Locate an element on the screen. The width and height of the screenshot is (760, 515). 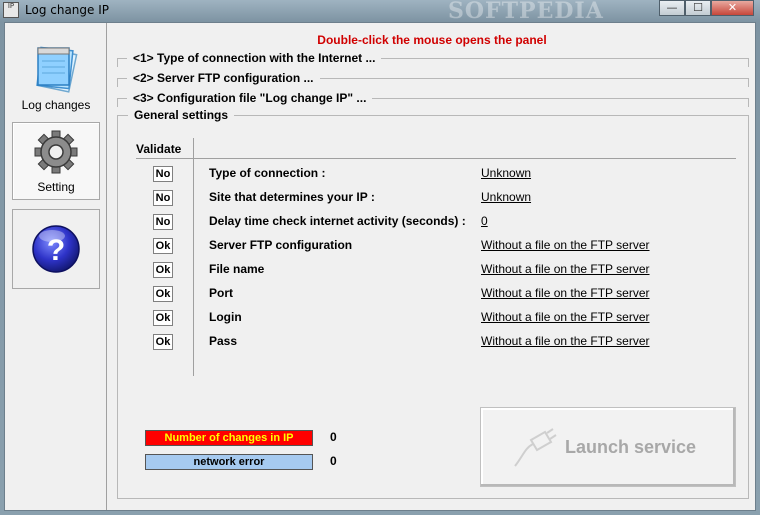
sidebar: Log changes Setting ? is located at coordinates (56, 266).